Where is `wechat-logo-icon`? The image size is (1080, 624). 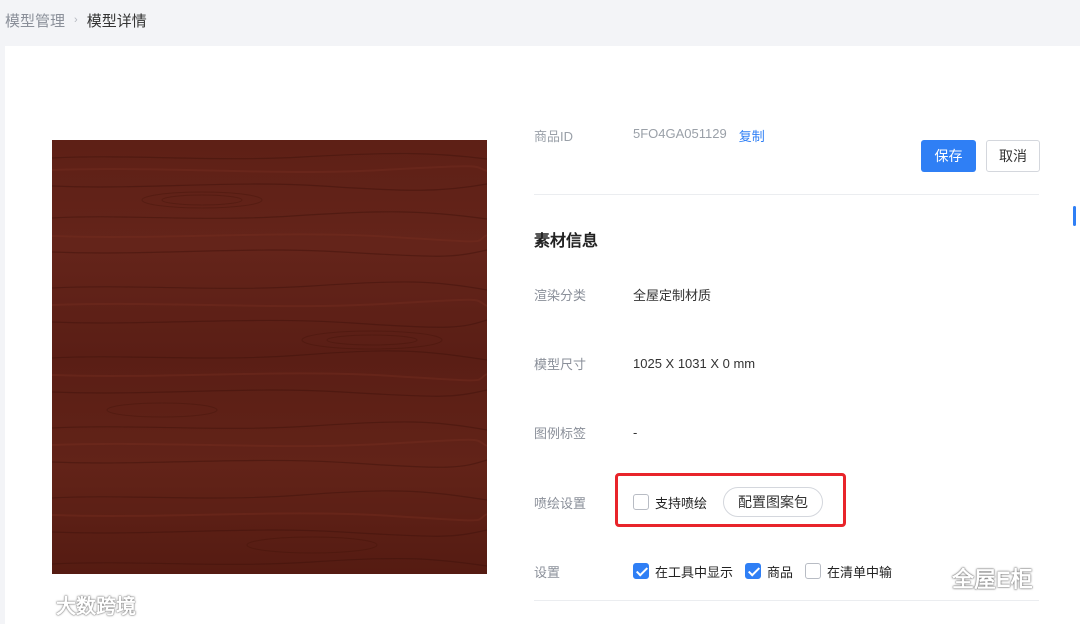 wechat-logo-icon is located at coordinates (931, 578).